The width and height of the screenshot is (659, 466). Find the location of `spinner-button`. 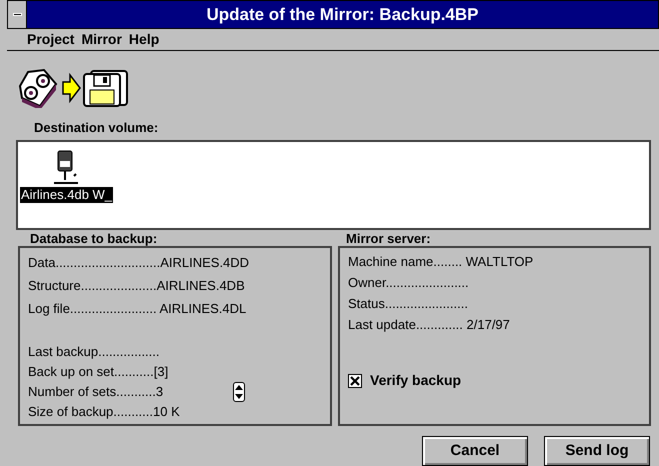

spinner-button is located at coordinates (239, 392).